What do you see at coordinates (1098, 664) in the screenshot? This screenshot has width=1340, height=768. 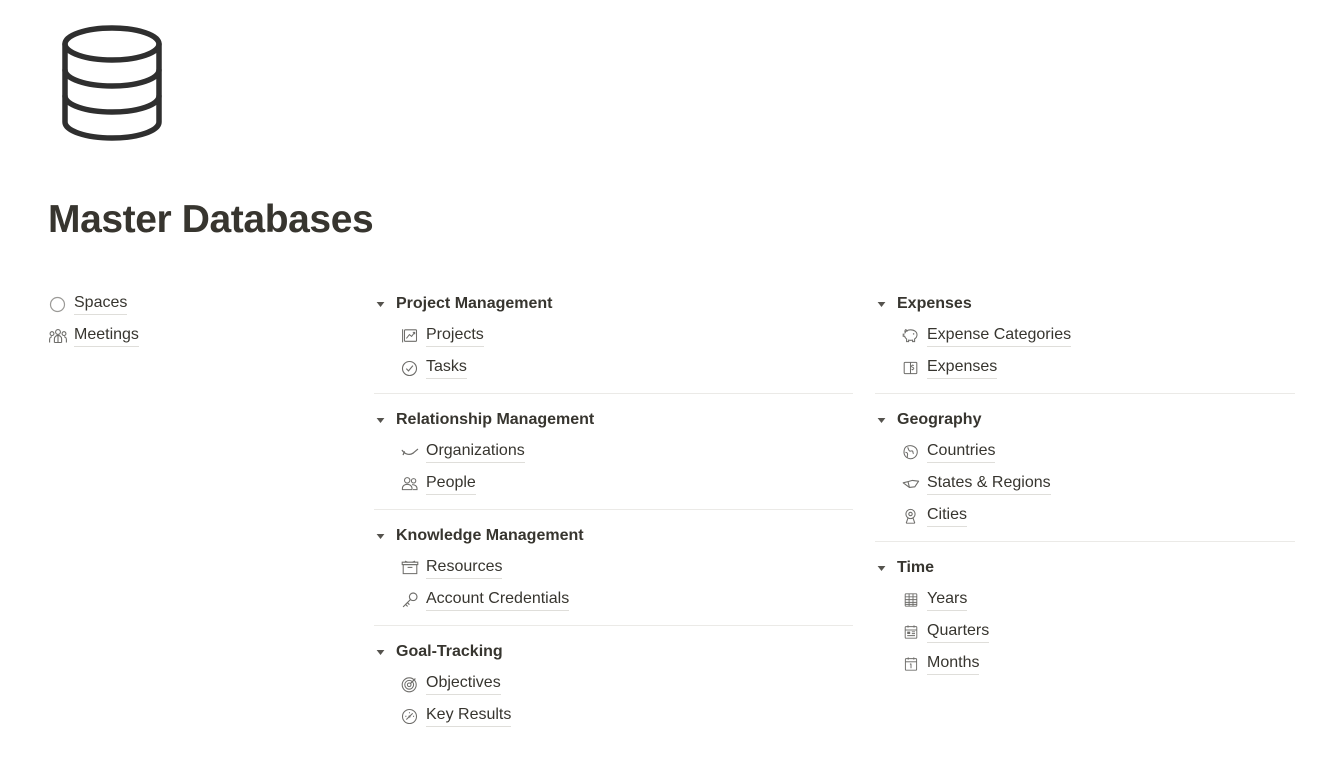 I see `item-months: Months` at bounding box center [1098, 664].